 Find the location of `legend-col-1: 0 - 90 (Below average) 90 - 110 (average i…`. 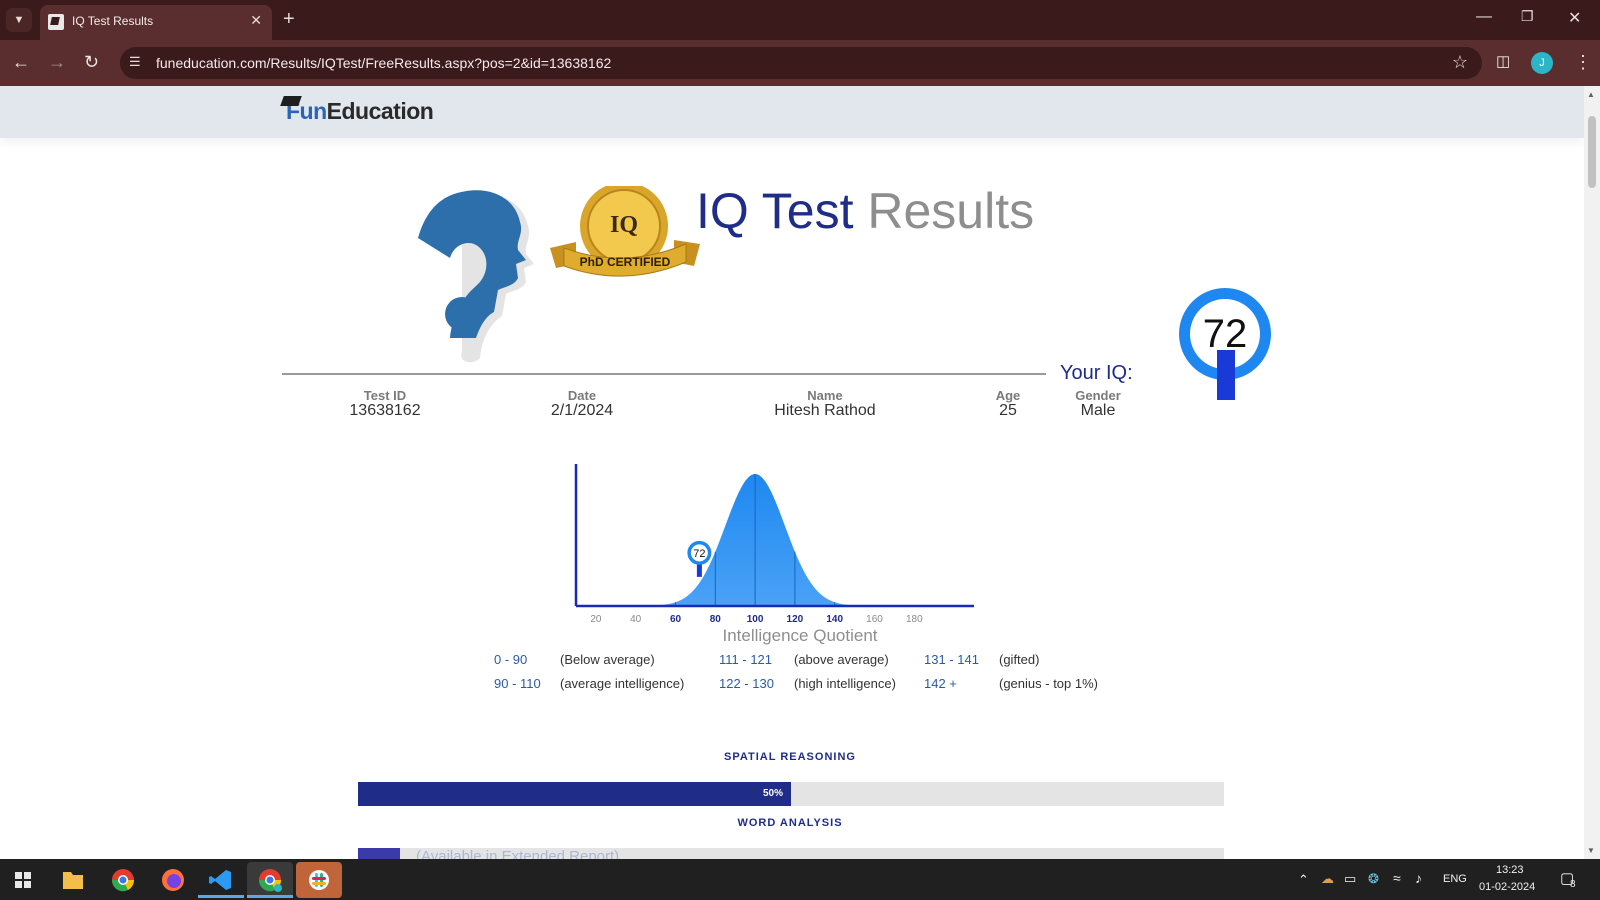

legend-col-1: 0 - 90 (Below average) 90 - 110 (average i… is located at coordinates (589, 671).